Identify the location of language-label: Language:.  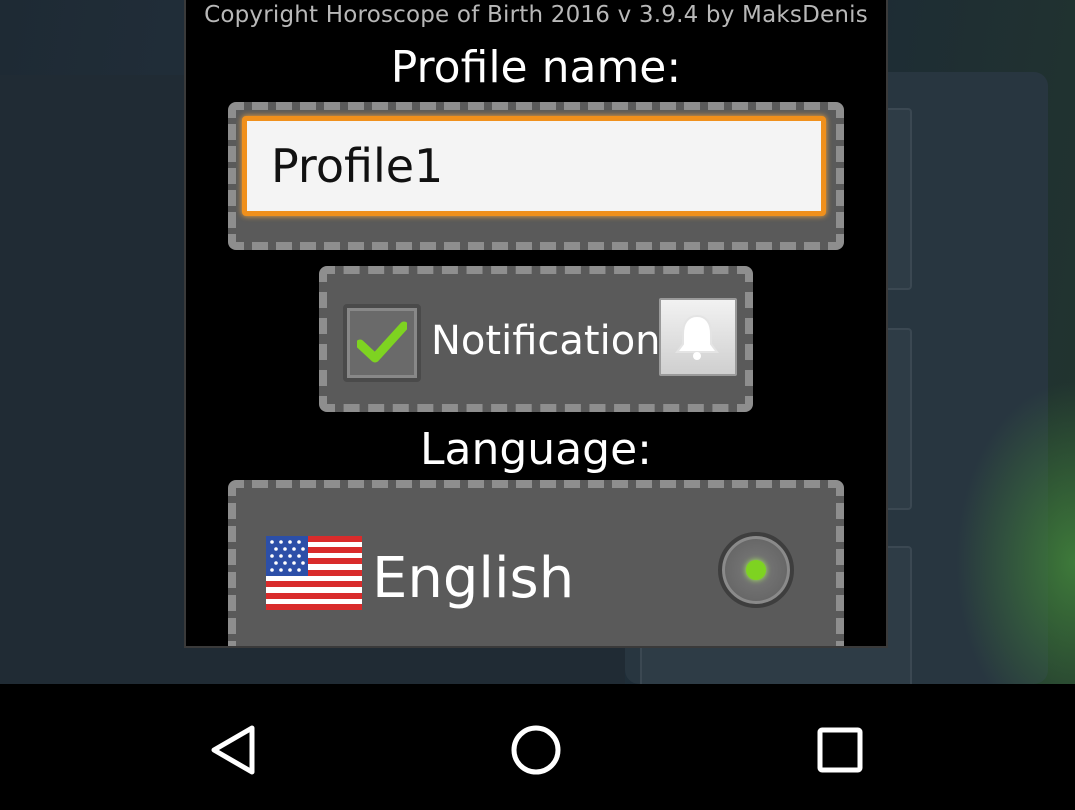
(536, 449).